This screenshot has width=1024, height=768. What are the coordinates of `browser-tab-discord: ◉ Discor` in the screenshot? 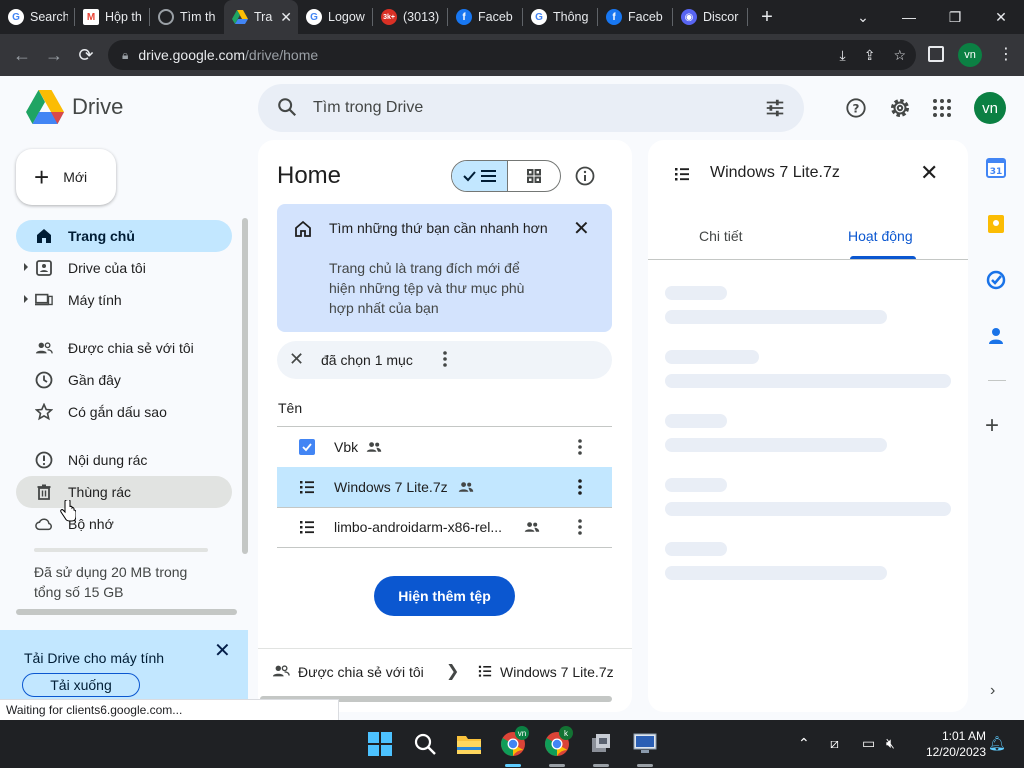 It's located at (710, 17).